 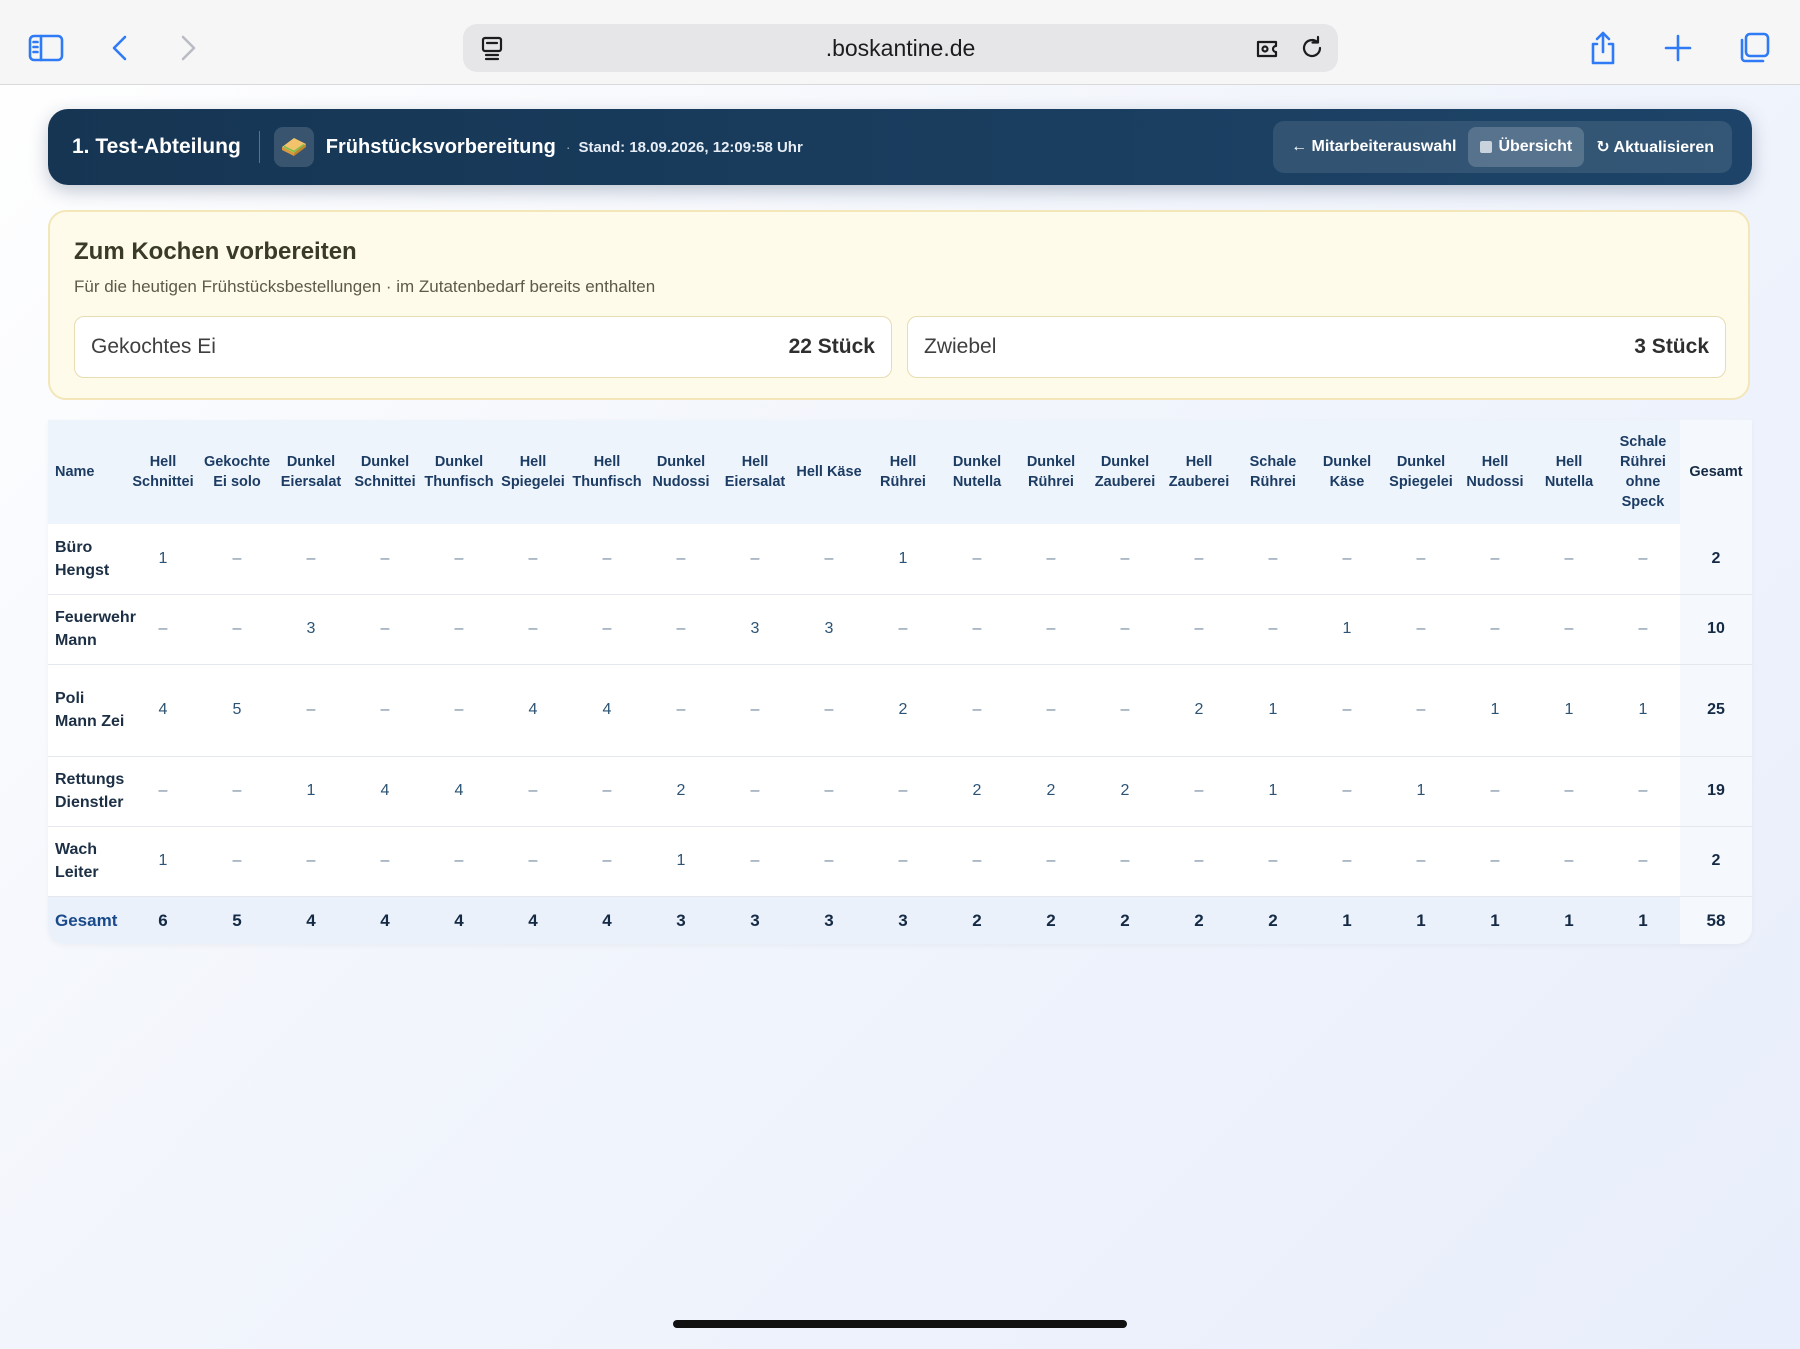 What do you see at coordinates (533, 472) in the screenshot?
I see `column-header: Hell Spiegelei` at bounding box center [533, 472].